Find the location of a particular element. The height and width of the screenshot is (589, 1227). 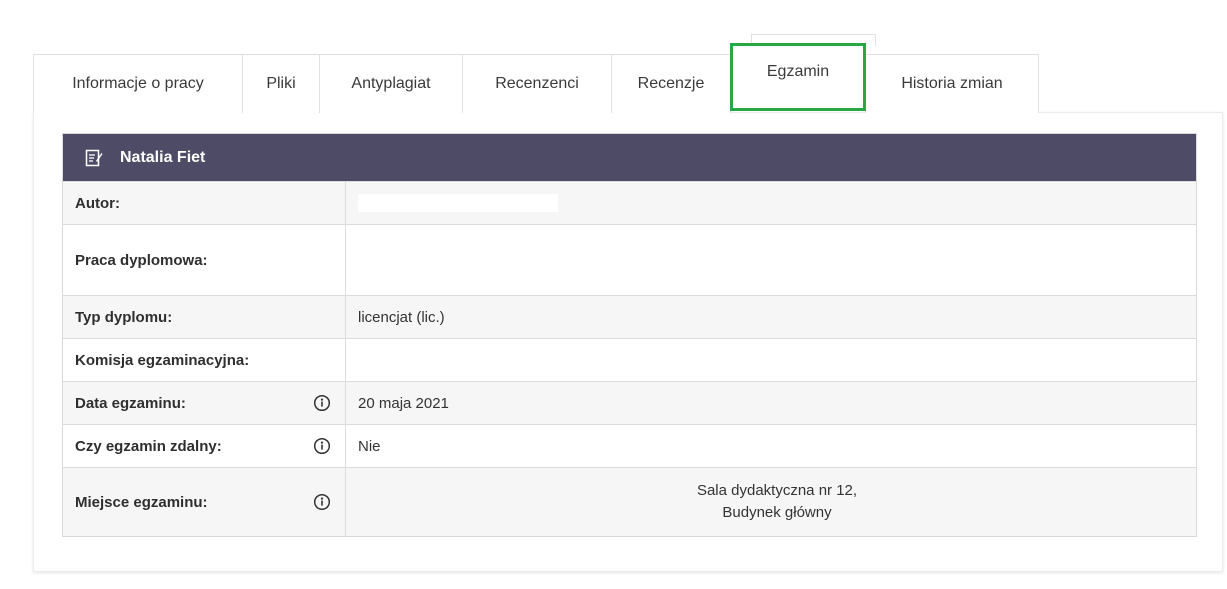

redacted-value is located at coordinates (458, 203).